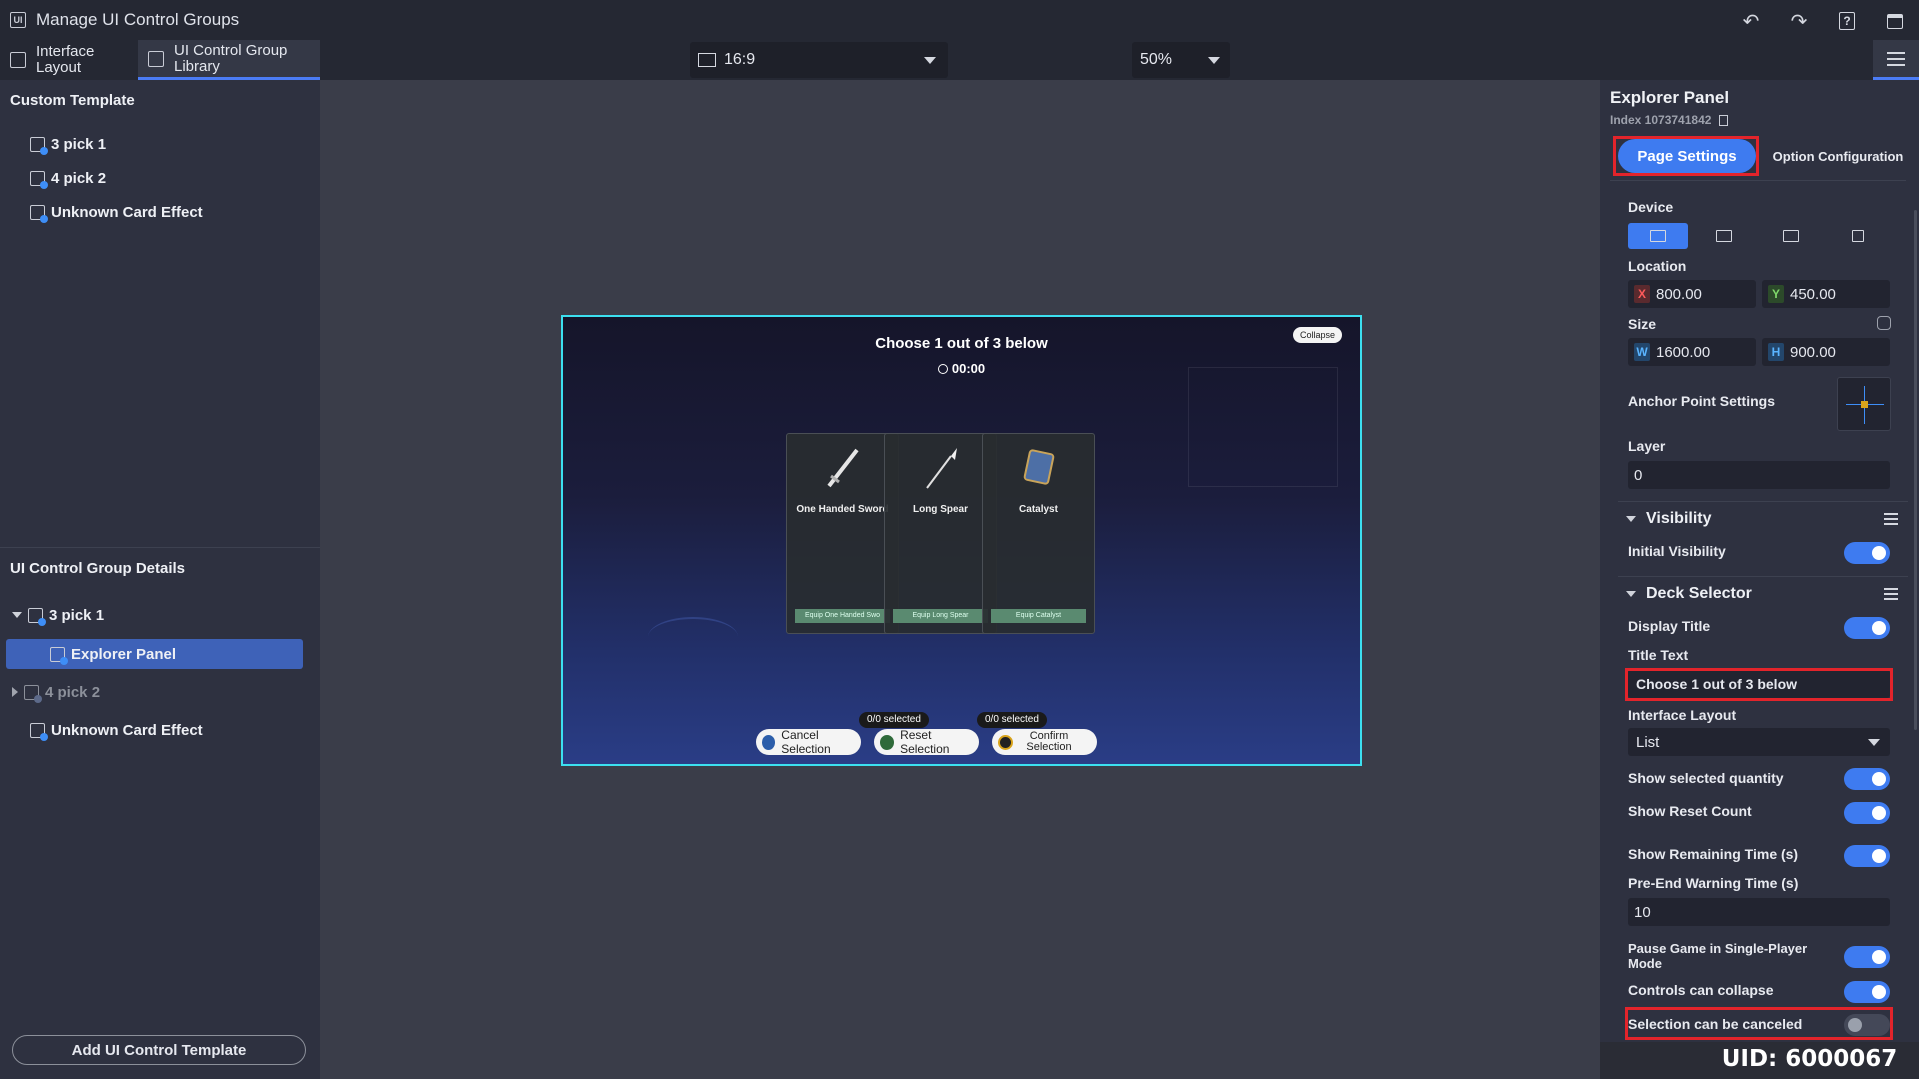 The width and height of the screenshot is (1919, 1079). What do you see at coordinates (940, 616) in the screenshot?
I see `equip-button: Equip Long Spear` at bounding box center [940, 616].